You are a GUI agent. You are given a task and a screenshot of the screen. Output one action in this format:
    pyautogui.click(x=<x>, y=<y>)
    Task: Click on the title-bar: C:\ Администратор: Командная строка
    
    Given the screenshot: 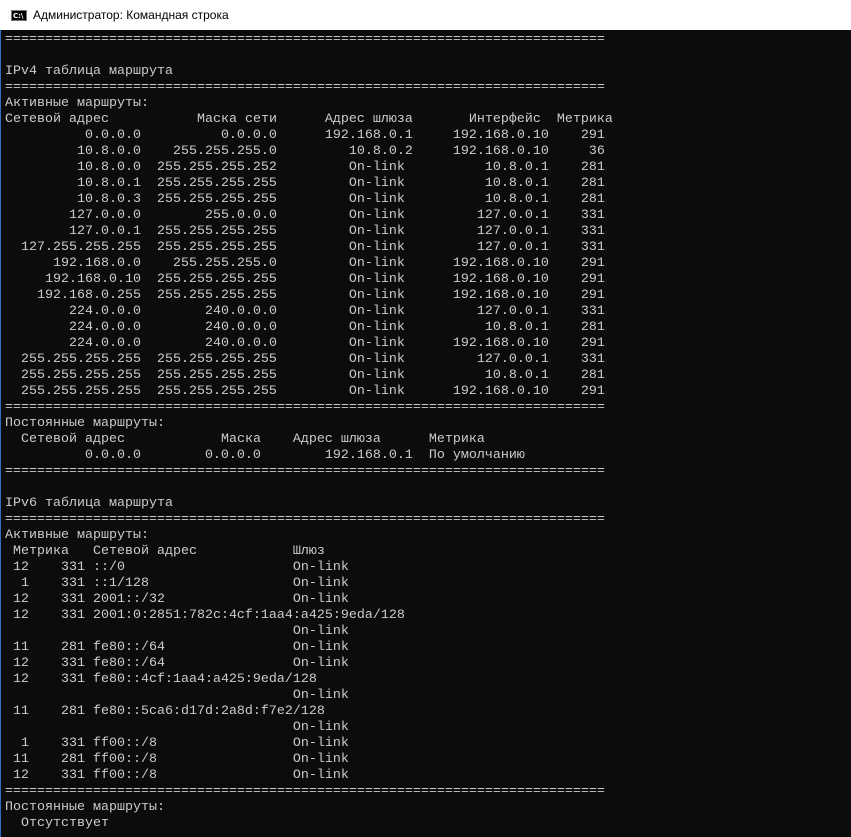 What is the action you would take?
    pyautogui.click(x=425, y=15)
    